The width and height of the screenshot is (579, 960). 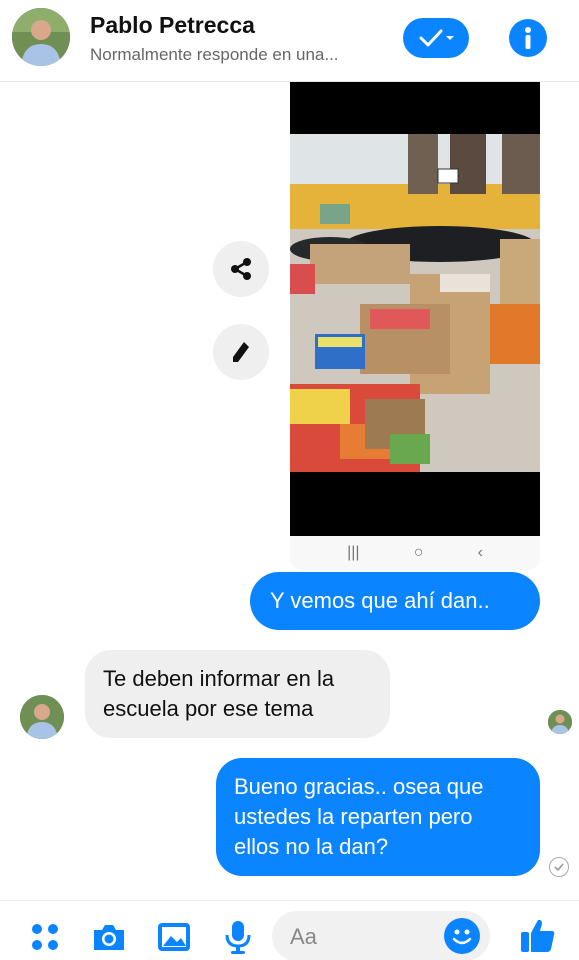 I want to click on image-letterbox-top, so click(x=415, y=108).